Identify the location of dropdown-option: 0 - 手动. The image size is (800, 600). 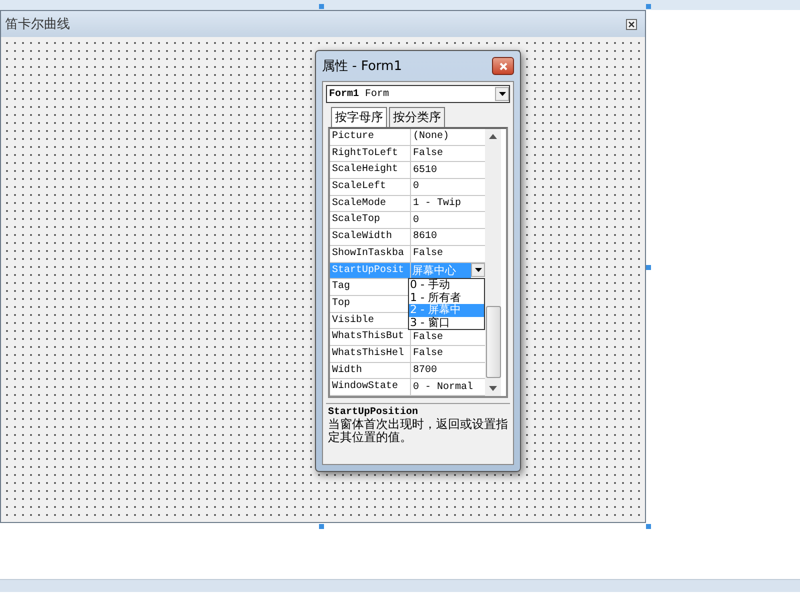
(446, 285).